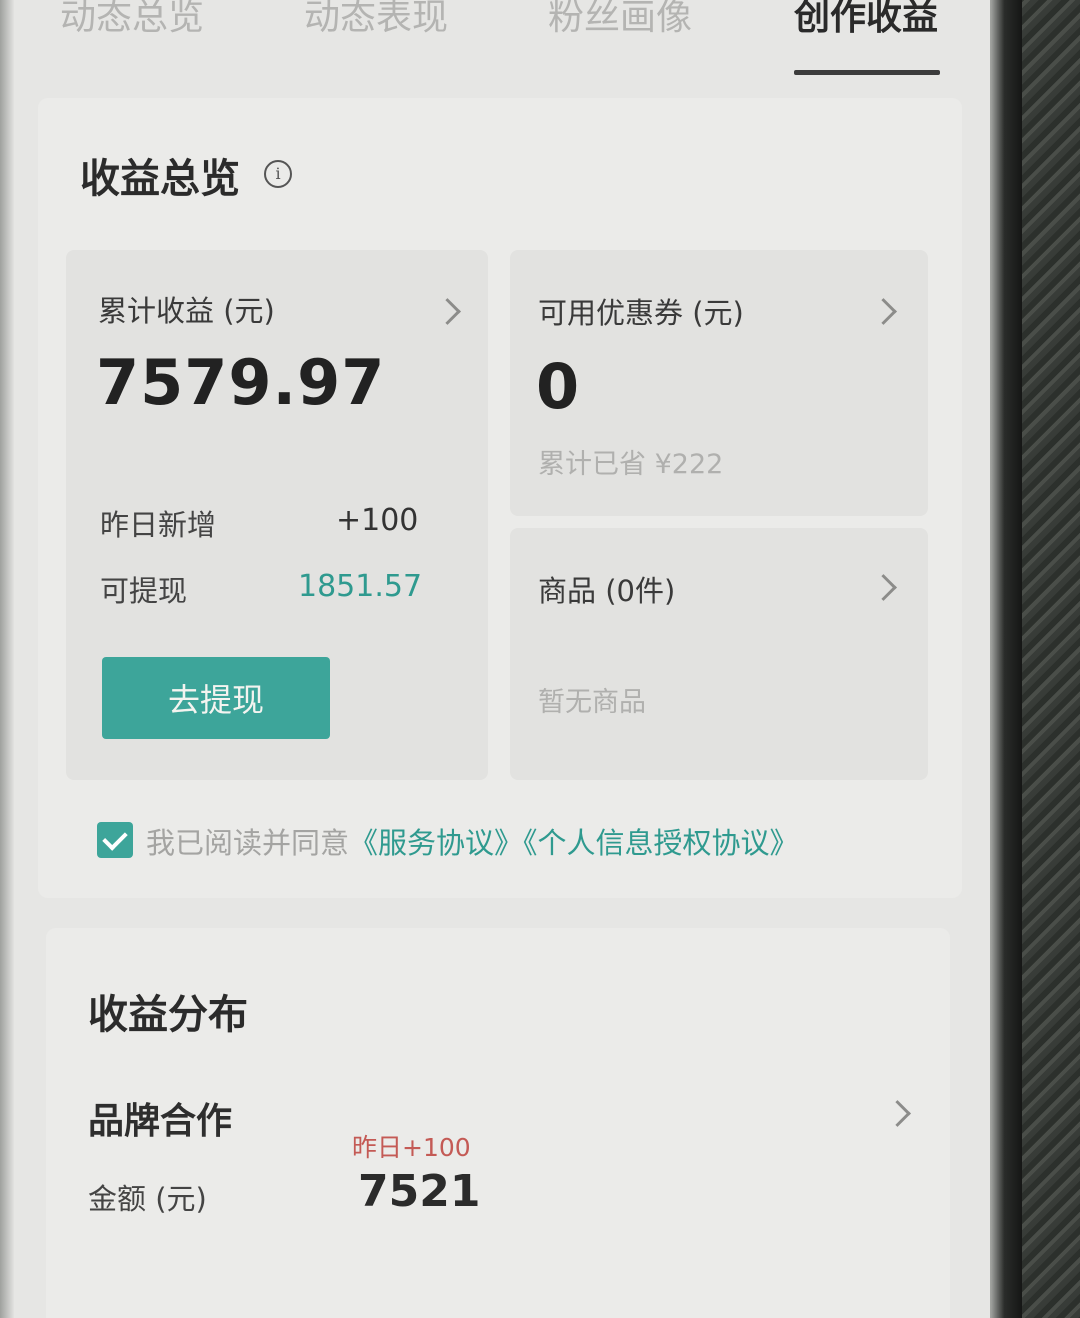  Describe the element at coordinates (248, 843) in the screenshot. I see `agreement-prefix: 我已阅读并同意` at that location.